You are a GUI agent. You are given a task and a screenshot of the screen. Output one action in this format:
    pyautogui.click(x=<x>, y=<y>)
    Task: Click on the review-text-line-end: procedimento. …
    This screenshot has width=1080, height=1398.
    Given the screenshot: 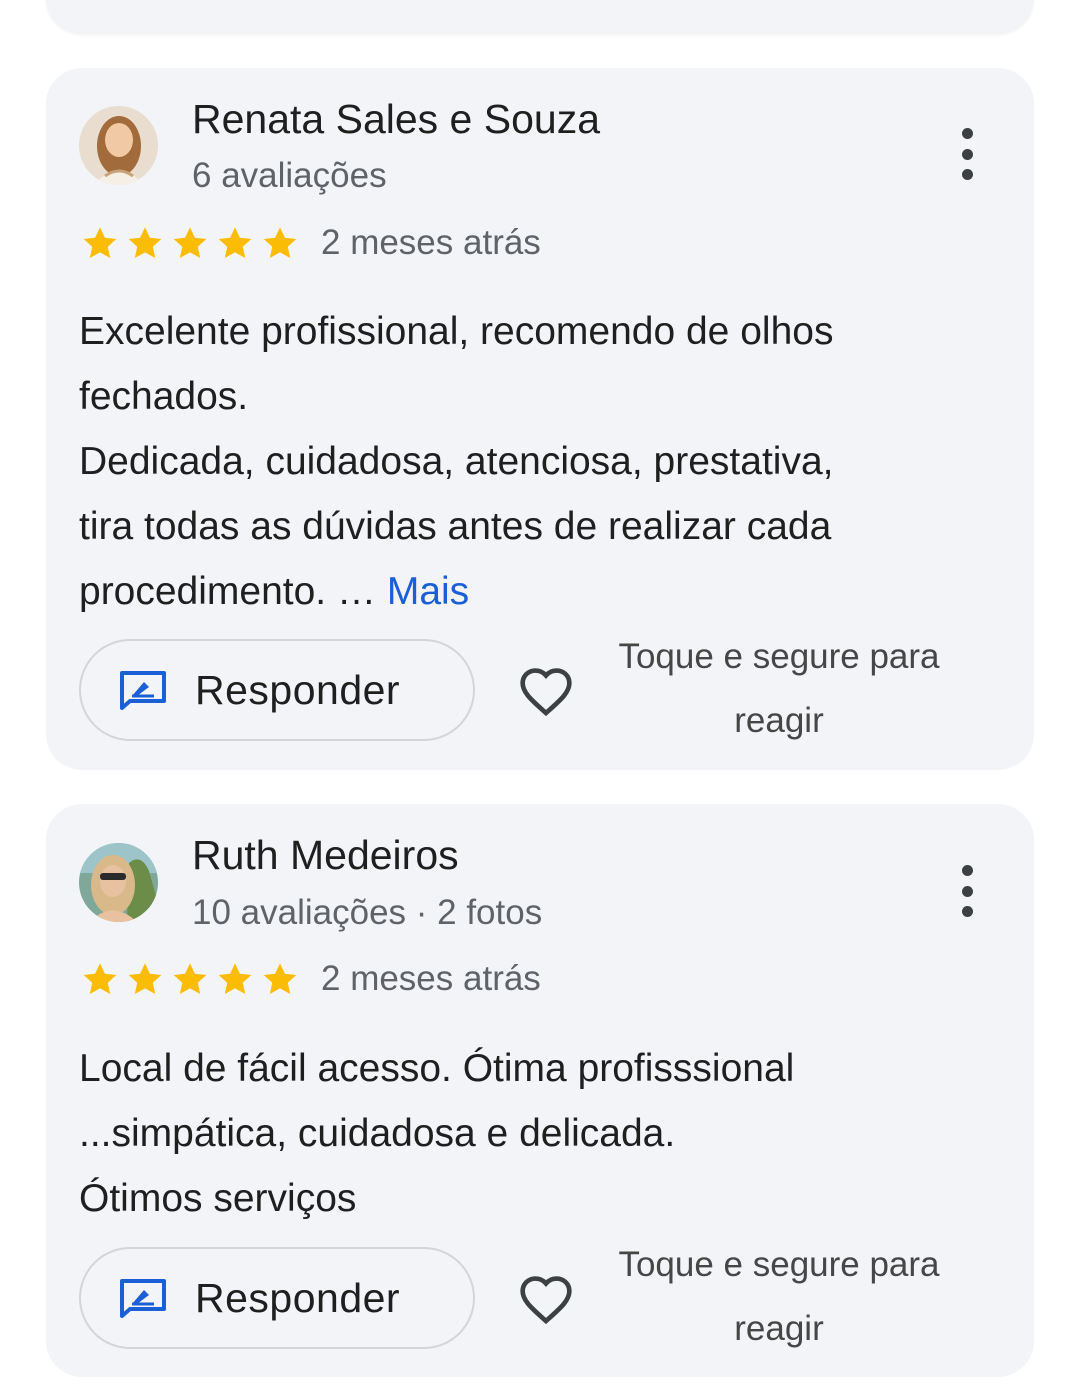 What is the action you would take?
    pyautogui.click(x=227, y=591)
    